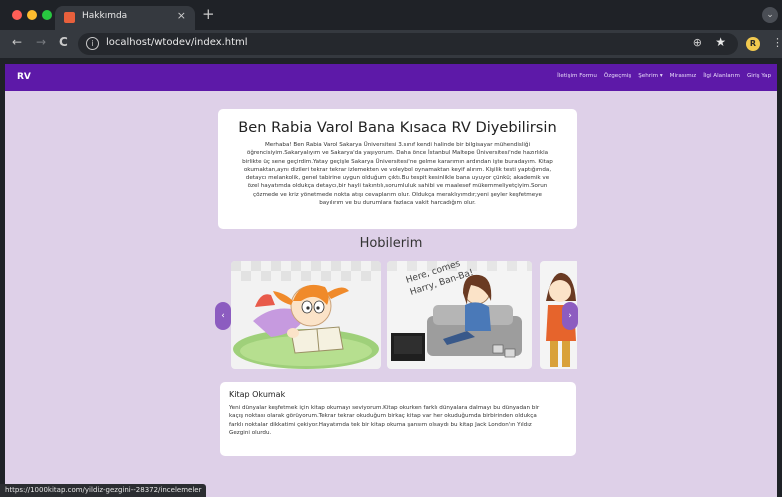 The height and width of the screenshot is (497, 782). Describe the element at coordinates (223, 316) in the screenshot. I see `carousel-prev-button: ‹` at that location.